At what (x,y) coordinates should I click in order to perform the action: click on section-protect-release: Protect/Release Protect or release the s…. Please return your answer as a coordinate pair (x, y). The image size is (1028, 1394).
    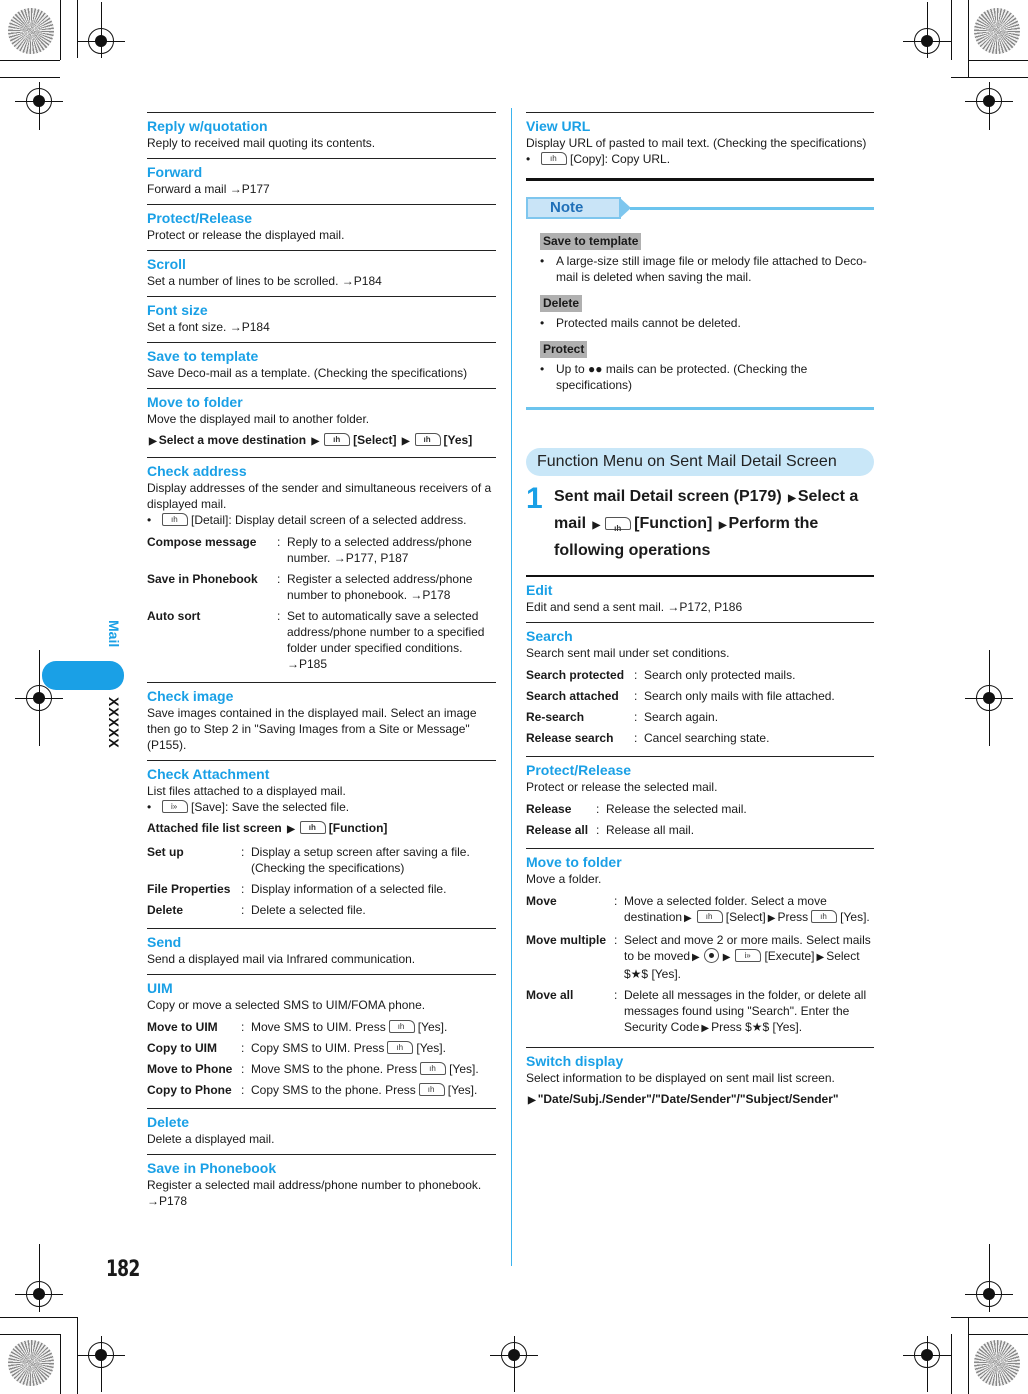
    Looking at the image, I should click on (700, 802).